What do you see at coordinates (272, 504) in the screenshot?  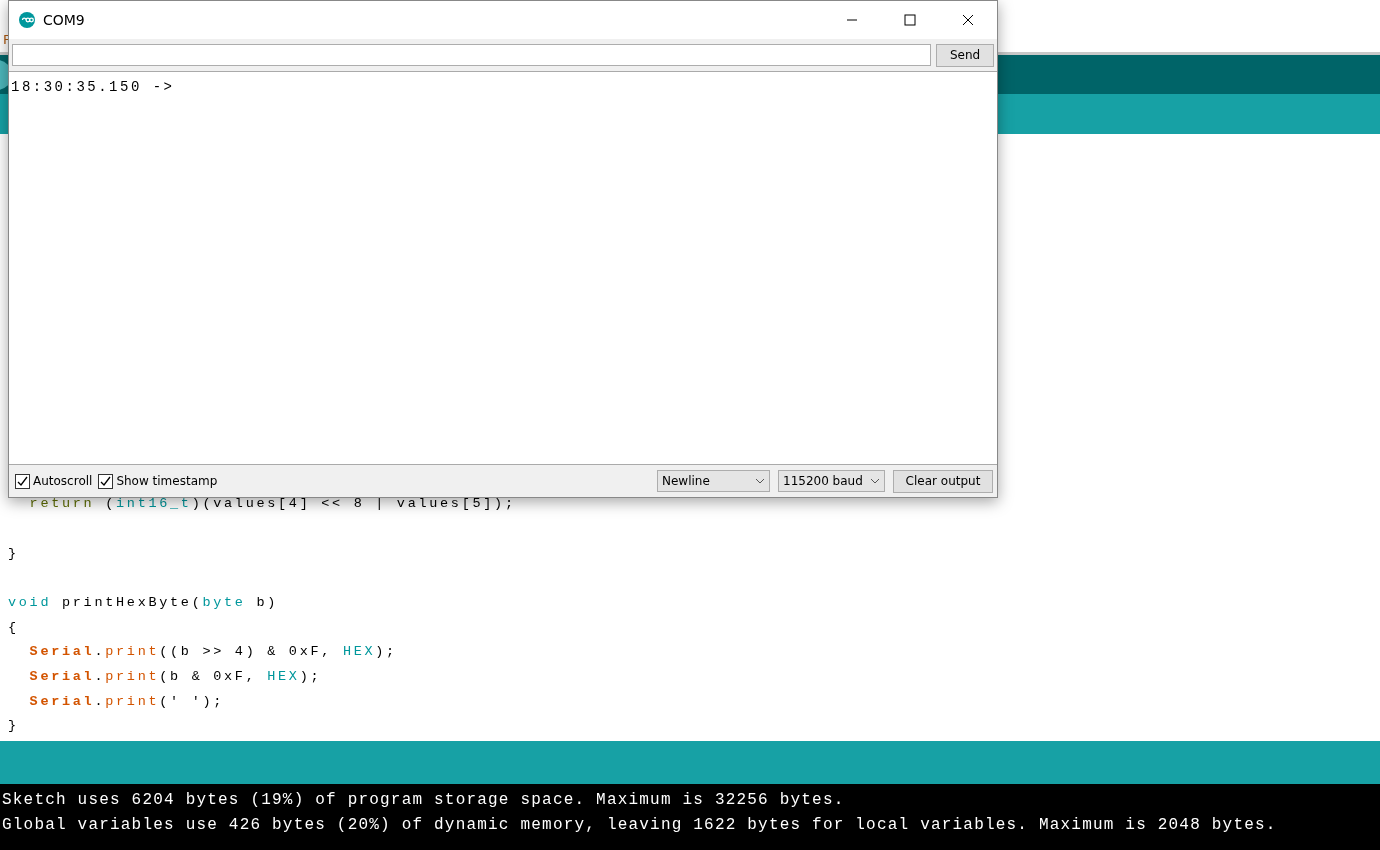 I see `code-line: return (int16_t)(values[4] << 8 | values[5]);` at bounding box center [272, 504].